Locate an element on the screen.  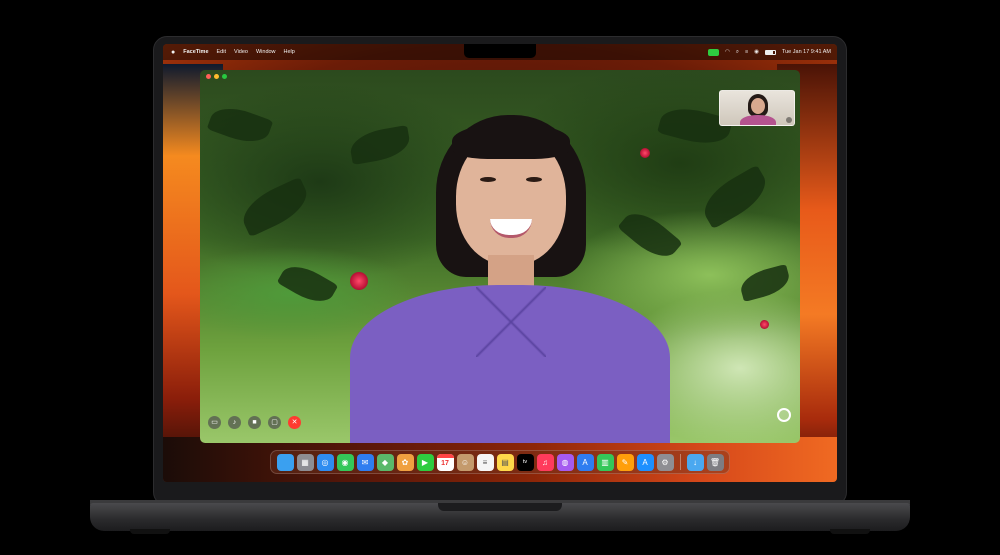
self-view-shirt is located at coordinates (758, 120).